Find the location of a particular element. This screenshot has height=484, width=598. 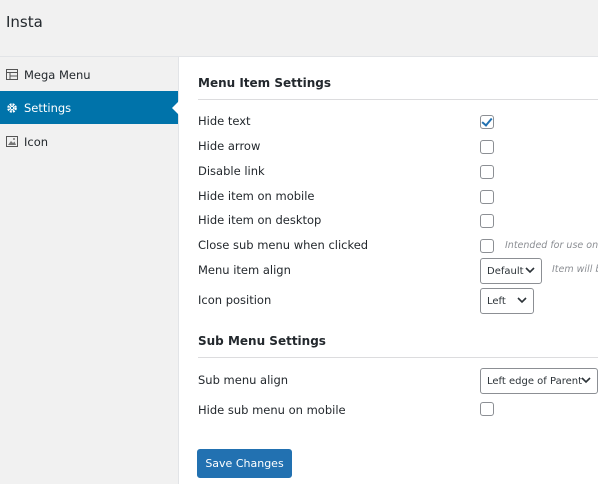

disable-link-checkbox is located at coordinates (487, 172).